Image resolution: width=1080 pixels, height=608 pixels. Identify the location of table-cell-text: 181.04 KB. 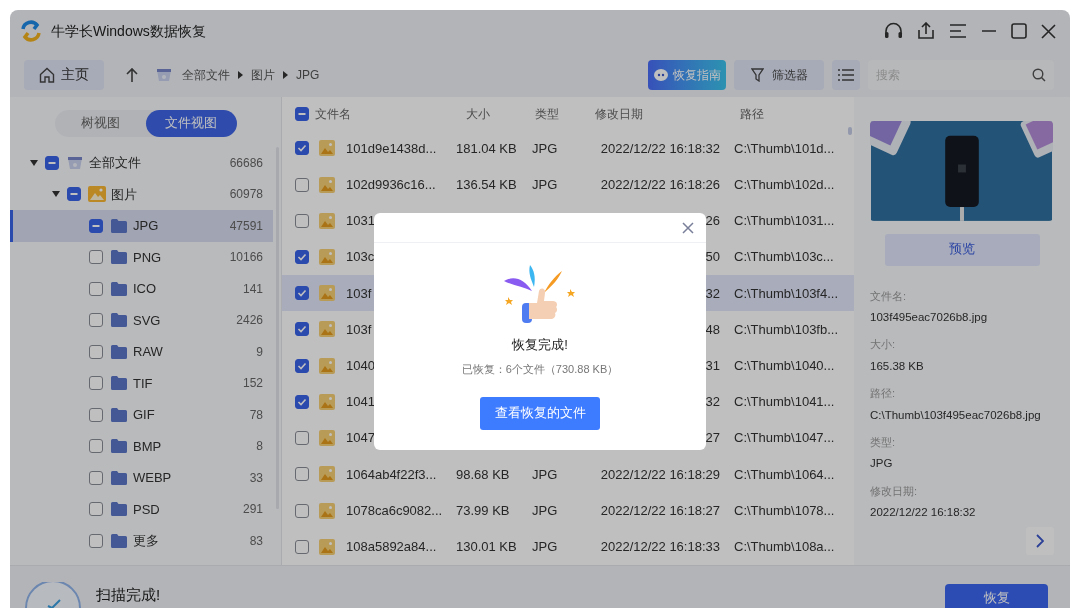
(487, 148).